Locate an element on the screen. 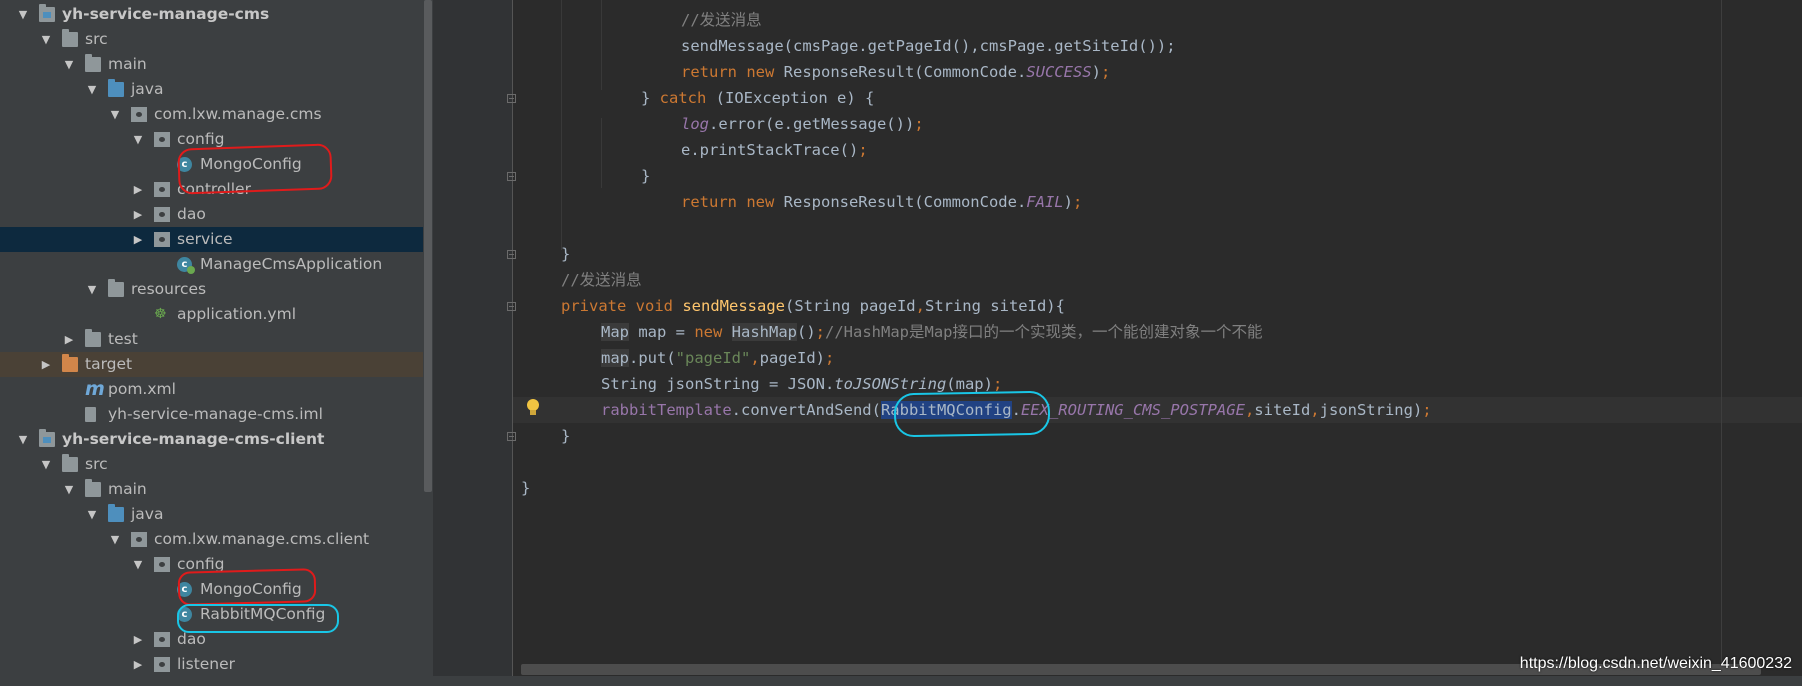 This screenshot has height=686, width=1802. code-line-288: } is located at coordinates (565, 436).